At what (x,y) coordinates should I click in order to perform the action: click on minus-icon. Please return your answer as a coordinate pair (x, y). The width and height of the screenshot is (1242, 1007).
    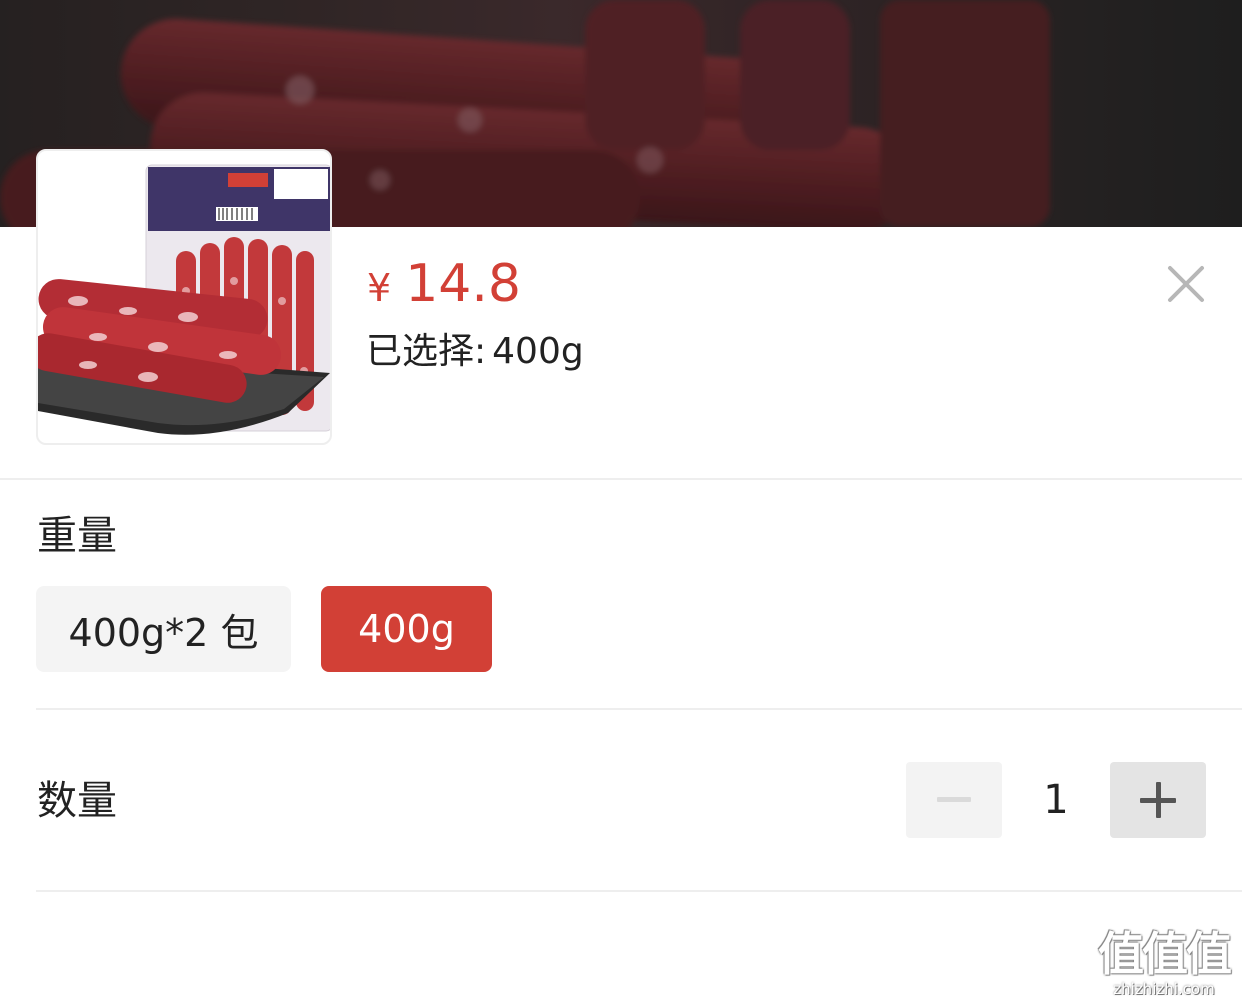
    Looking at the image, I should click on (954, 799).